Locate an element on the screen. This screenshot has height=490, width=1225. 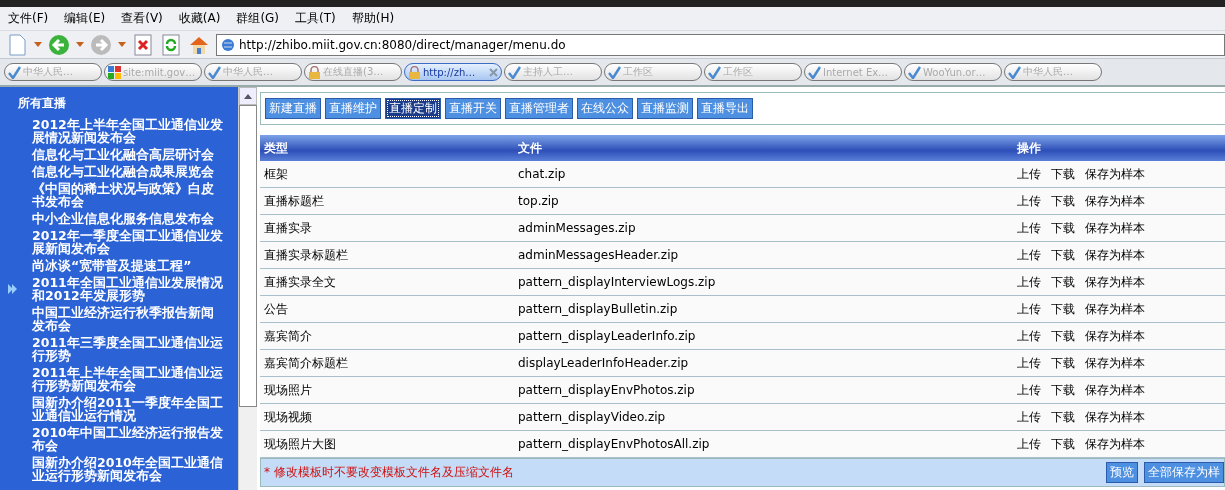
sidebar-item: 2010年中国工业经济运行报告发布会 is located at coordinates (128, 439).